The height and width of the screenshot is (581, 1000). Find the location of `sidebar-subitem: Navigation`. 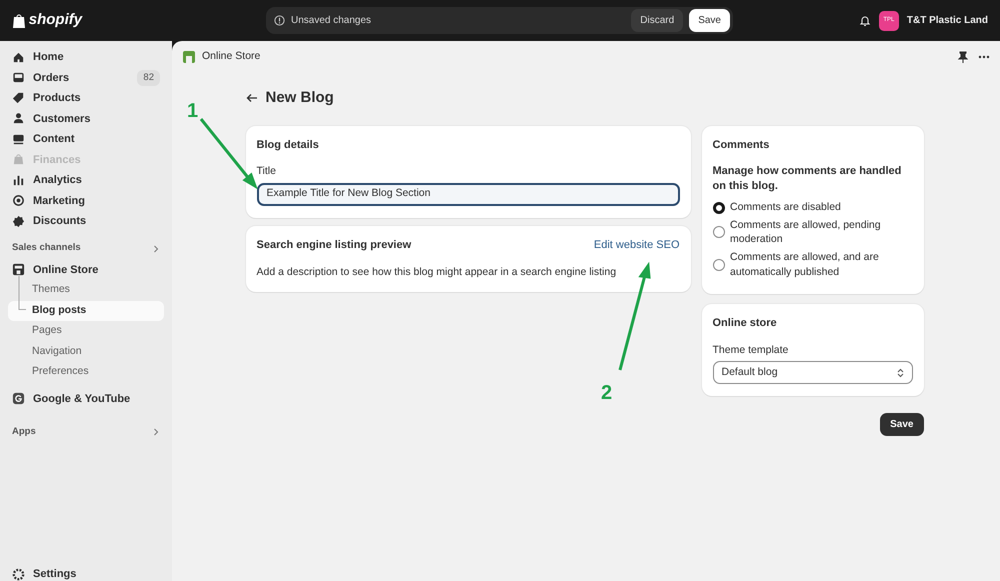

sidebar-subitem: Navigation is located at coordinates (86, 352).